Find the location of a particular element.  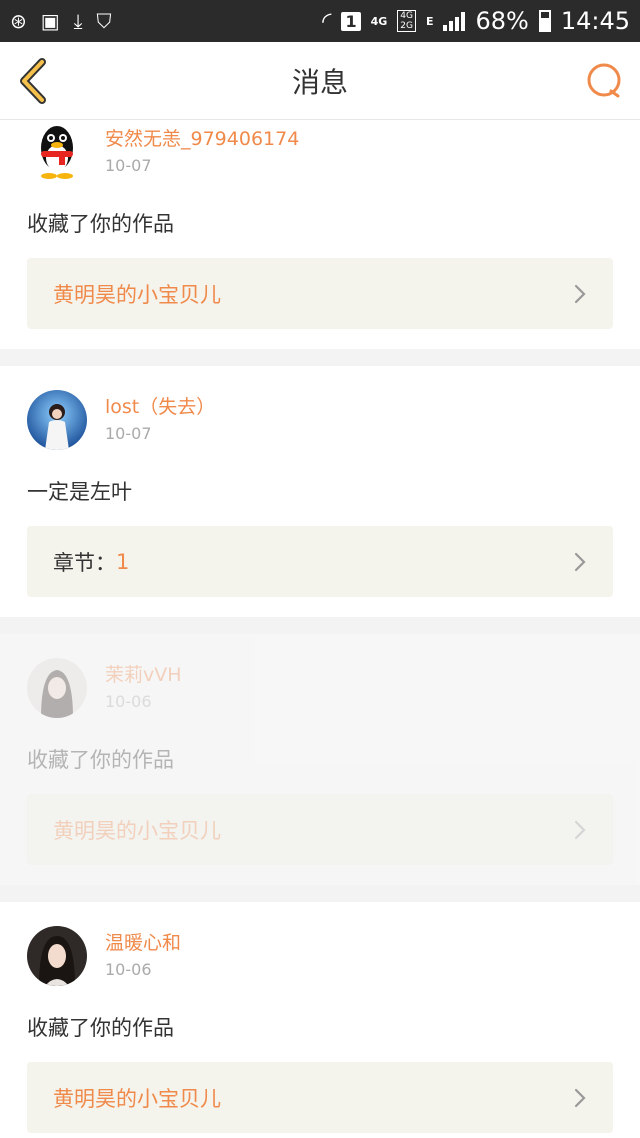

sender-name: 温暖心和 is located at coordinates (143, 943).